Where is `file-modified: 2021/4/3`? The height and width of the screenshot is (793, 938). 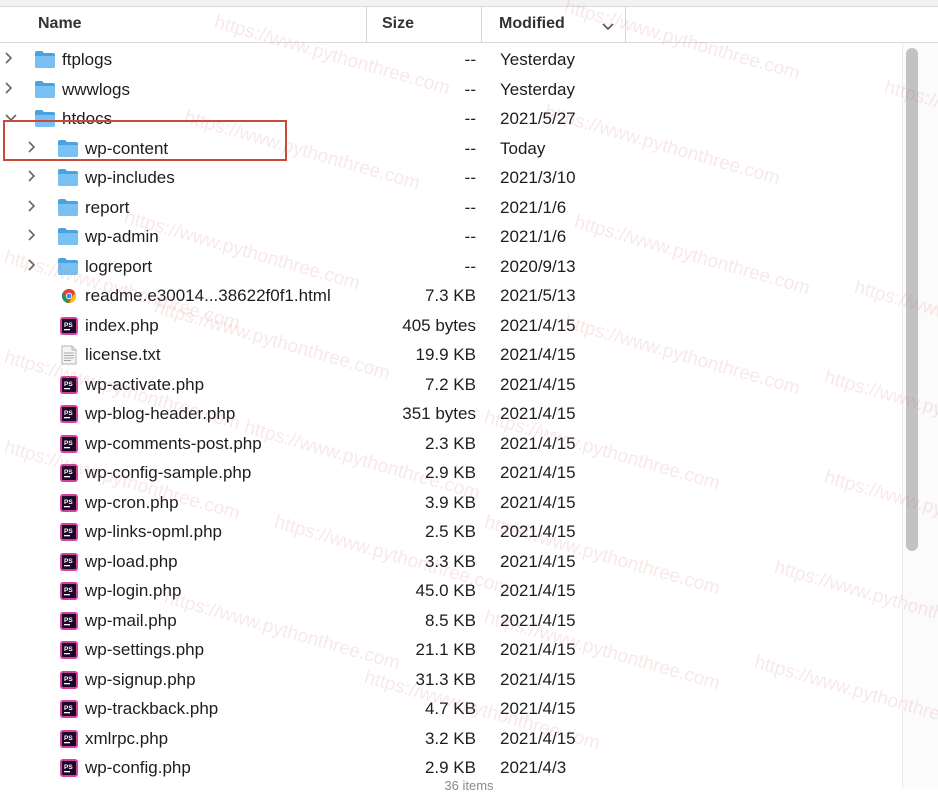
file-modified: 2021/4/3 is located at coordinates (533, 767).